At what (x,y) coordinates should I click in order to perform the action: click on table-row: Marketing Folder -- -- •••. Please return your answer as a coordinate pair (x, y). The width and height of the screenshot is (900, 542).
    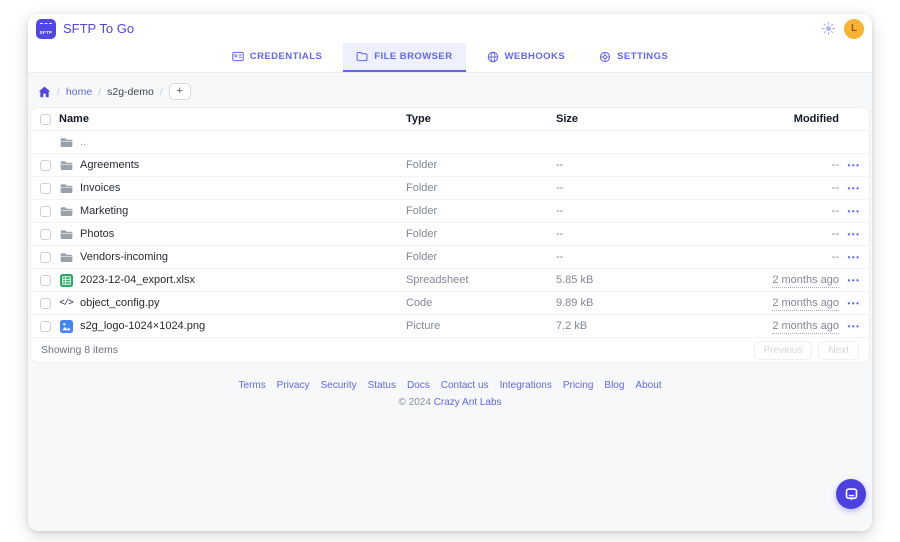
    Looking at the image, I should click on (450, 210).